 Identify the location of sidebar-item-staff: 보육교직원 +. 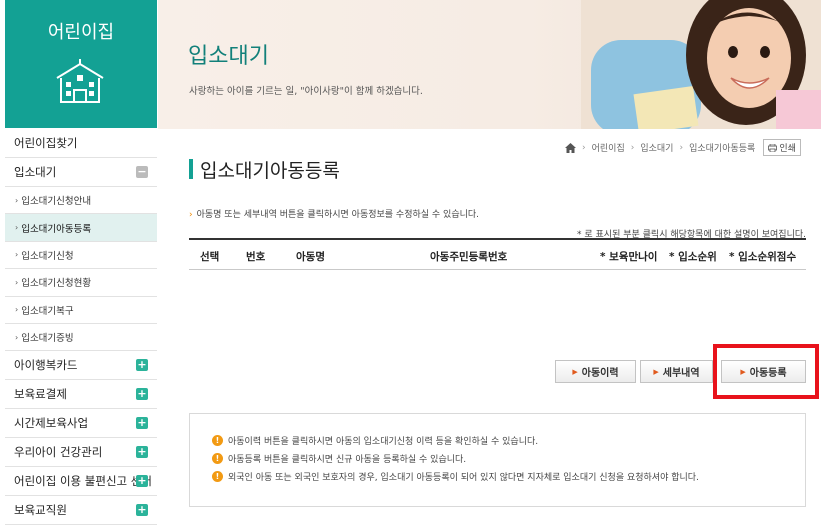
(81, 511).